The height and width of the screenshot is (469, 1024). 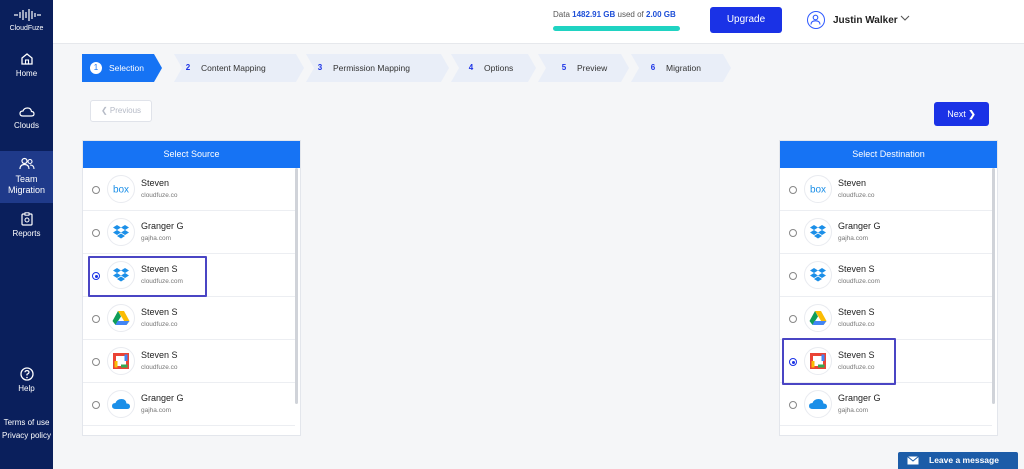 What do you see at coordinates (189, 189) in the screenshot?
I see `source-row: box Steven cloudfuze.co` at bounding box center [189, 189].